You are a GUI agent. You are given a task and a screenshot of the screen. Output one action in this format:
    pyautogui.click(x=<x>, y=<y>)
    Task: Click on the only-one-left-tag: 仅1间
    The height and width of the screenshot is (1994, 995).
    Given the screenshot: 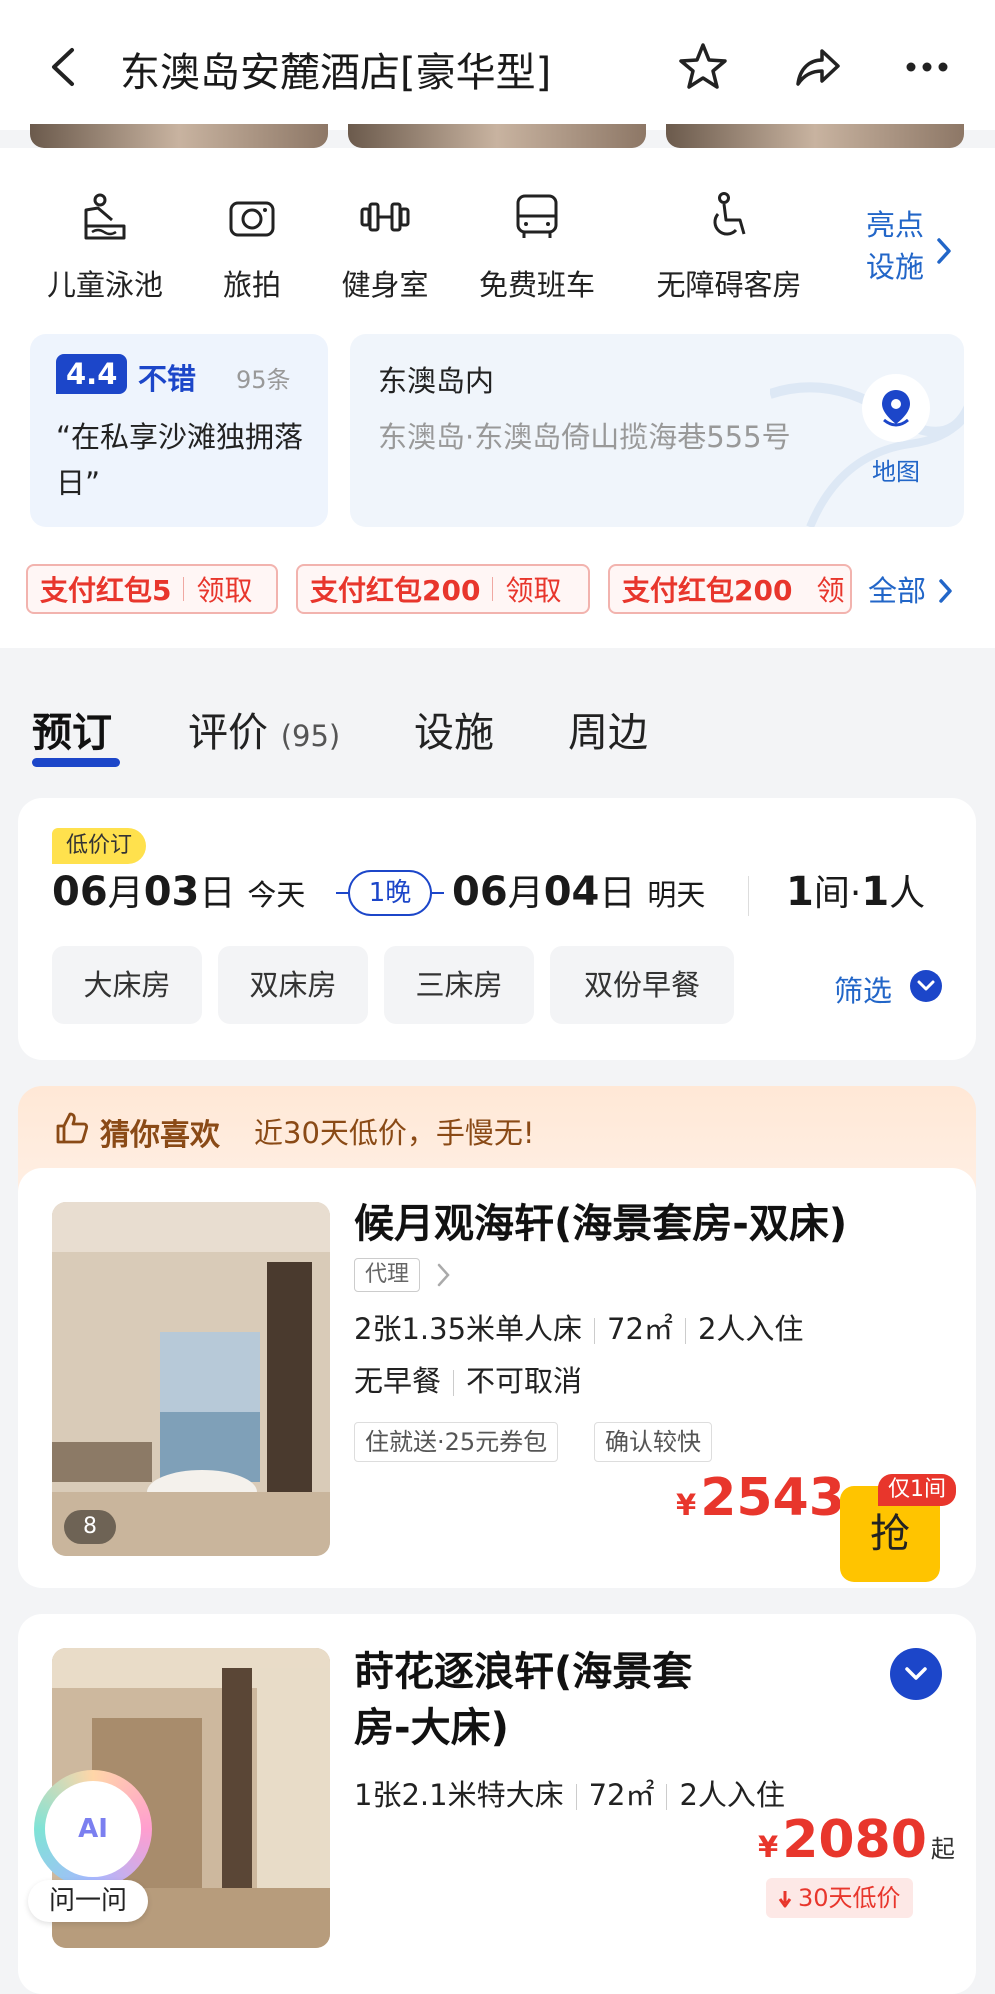 What is the action you would take?
    pyautogui.click(x=917, y=1490)
    